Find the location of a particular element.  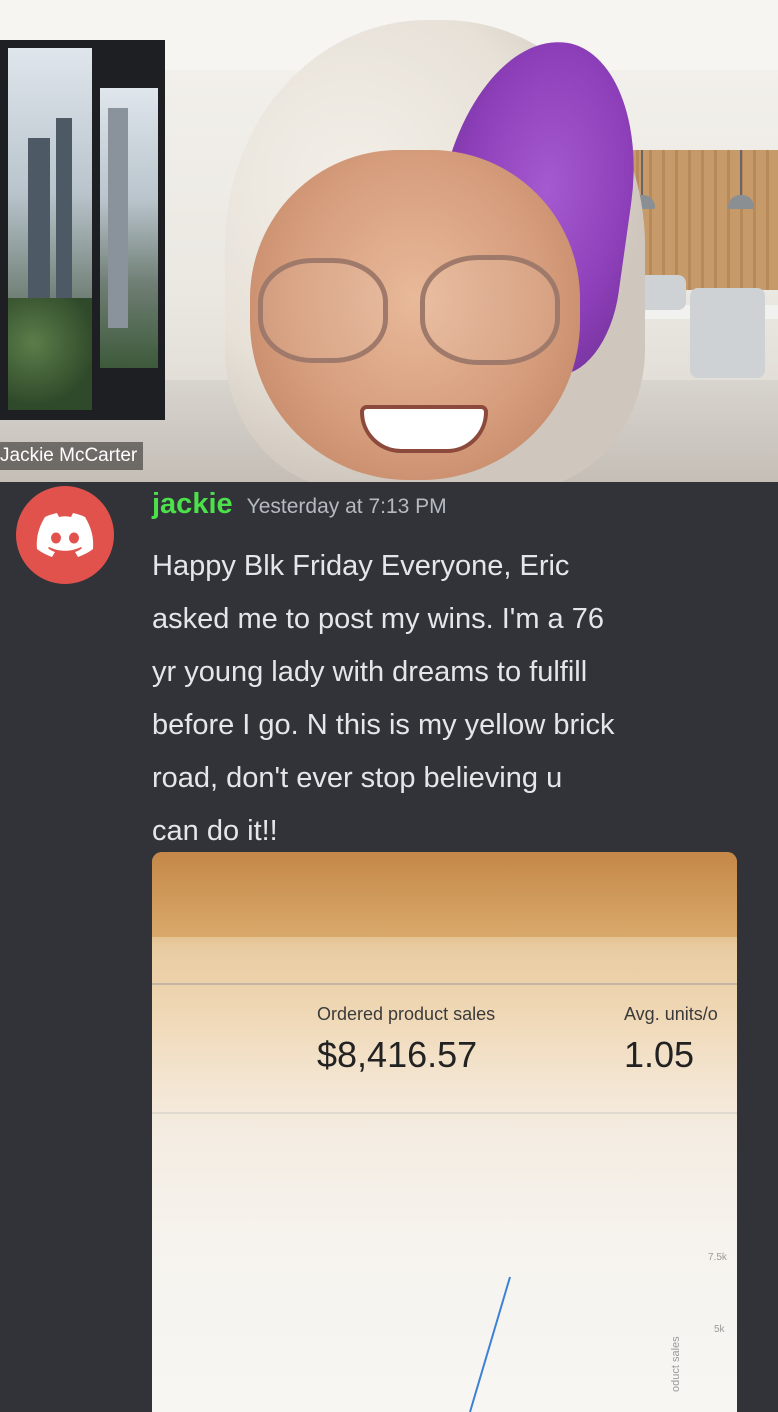

author-name: jackie is located at coordinates (192, 504).